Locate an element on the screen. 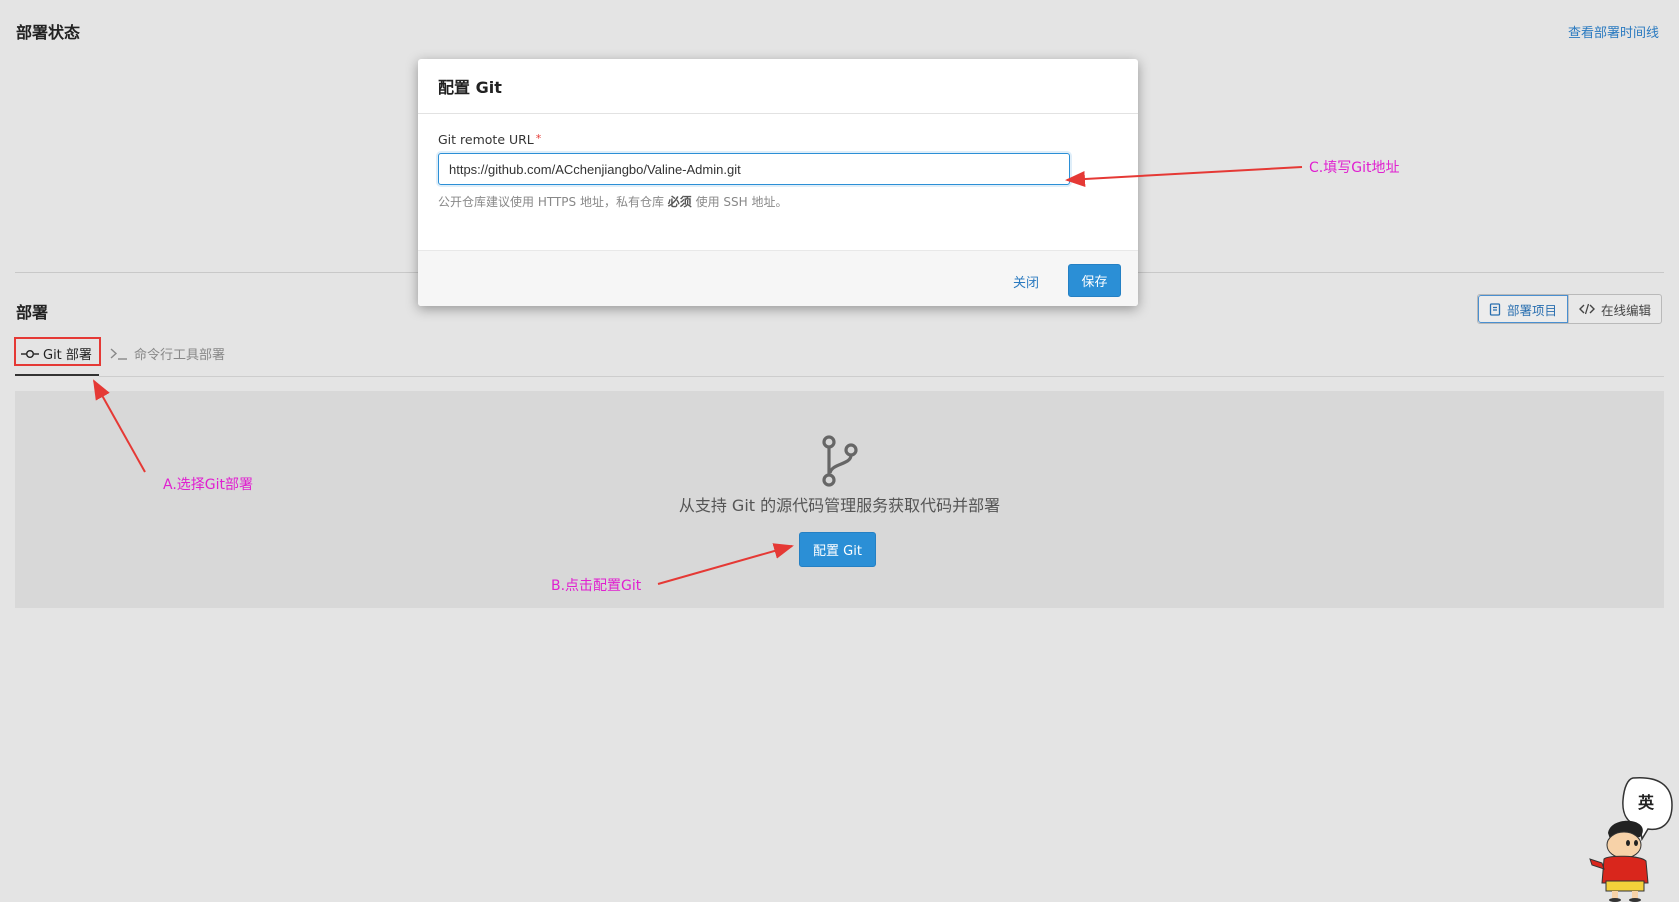  annotation-c-text: C.填写Git地址 is located at coordinates (1354, 168).